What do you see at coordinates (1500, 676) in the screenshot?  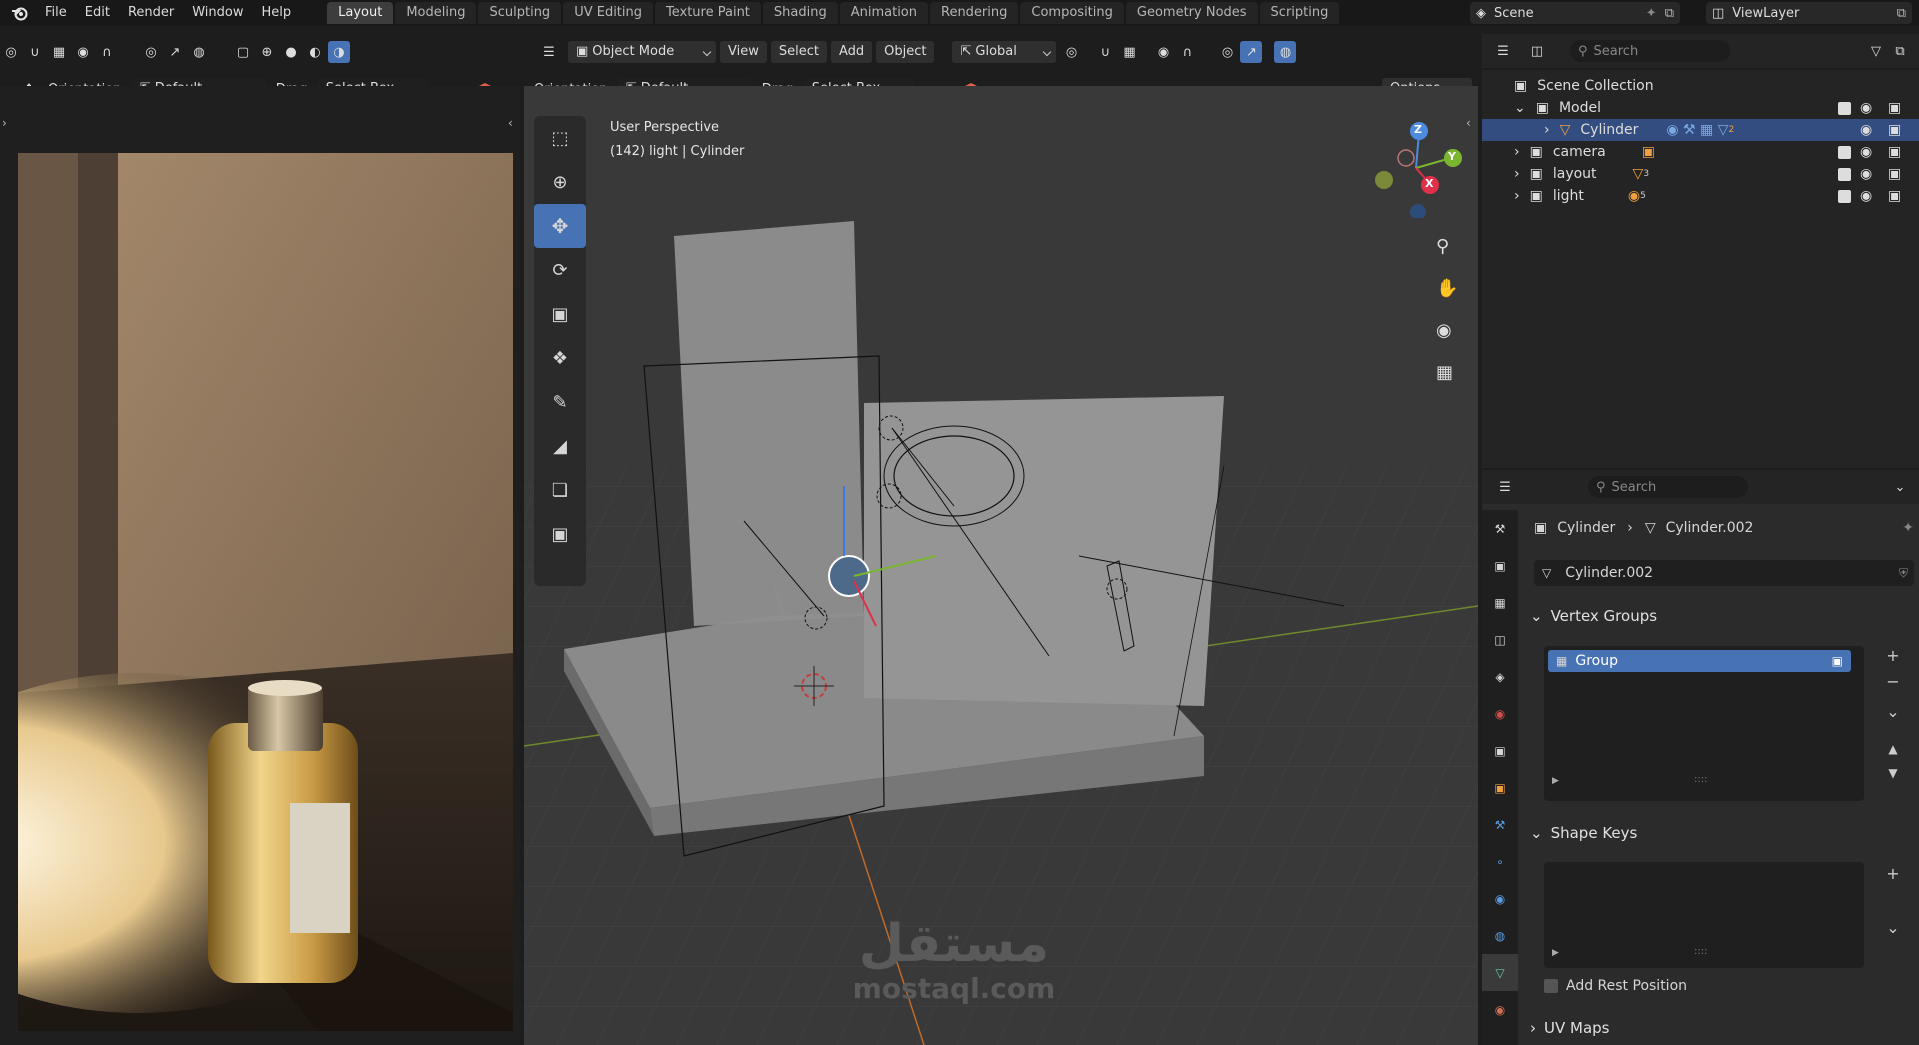 I see `scene-tab: ◈` at bounding box center [1500, 676].